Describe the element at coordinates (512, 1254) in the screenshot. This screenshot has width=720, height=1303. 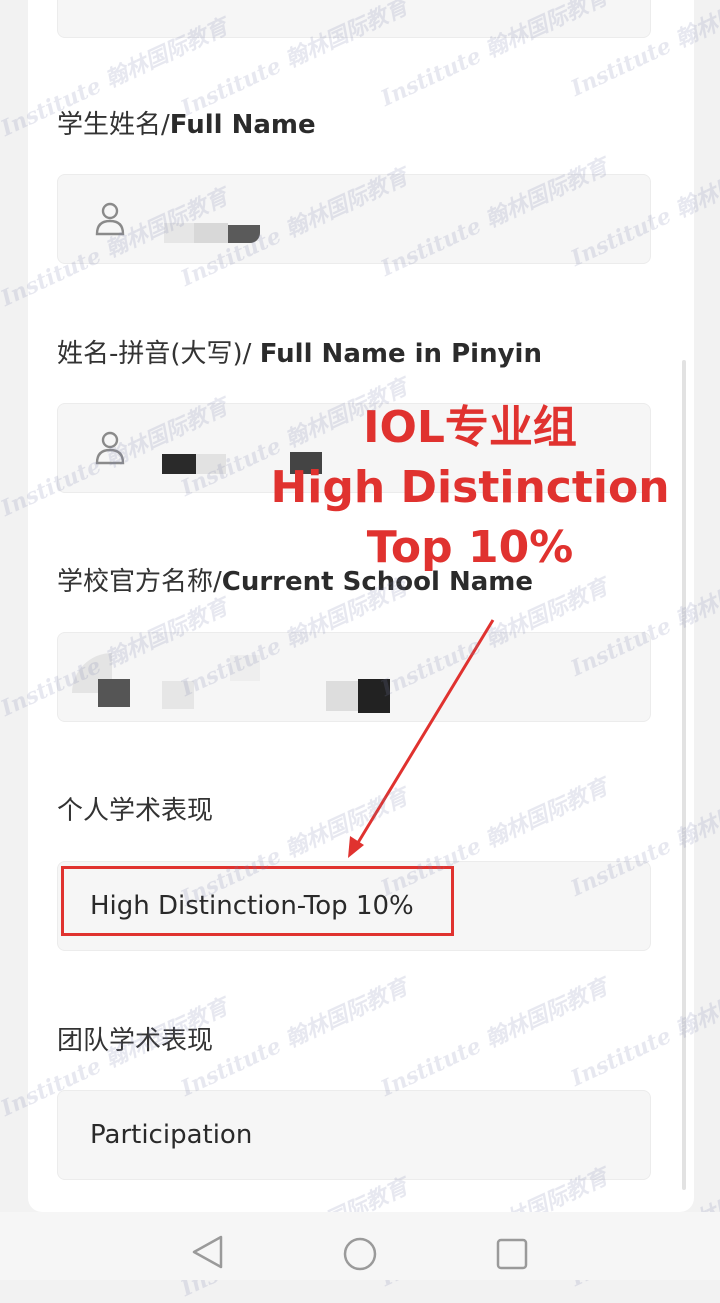
I see `recents-square-icon` at that location.